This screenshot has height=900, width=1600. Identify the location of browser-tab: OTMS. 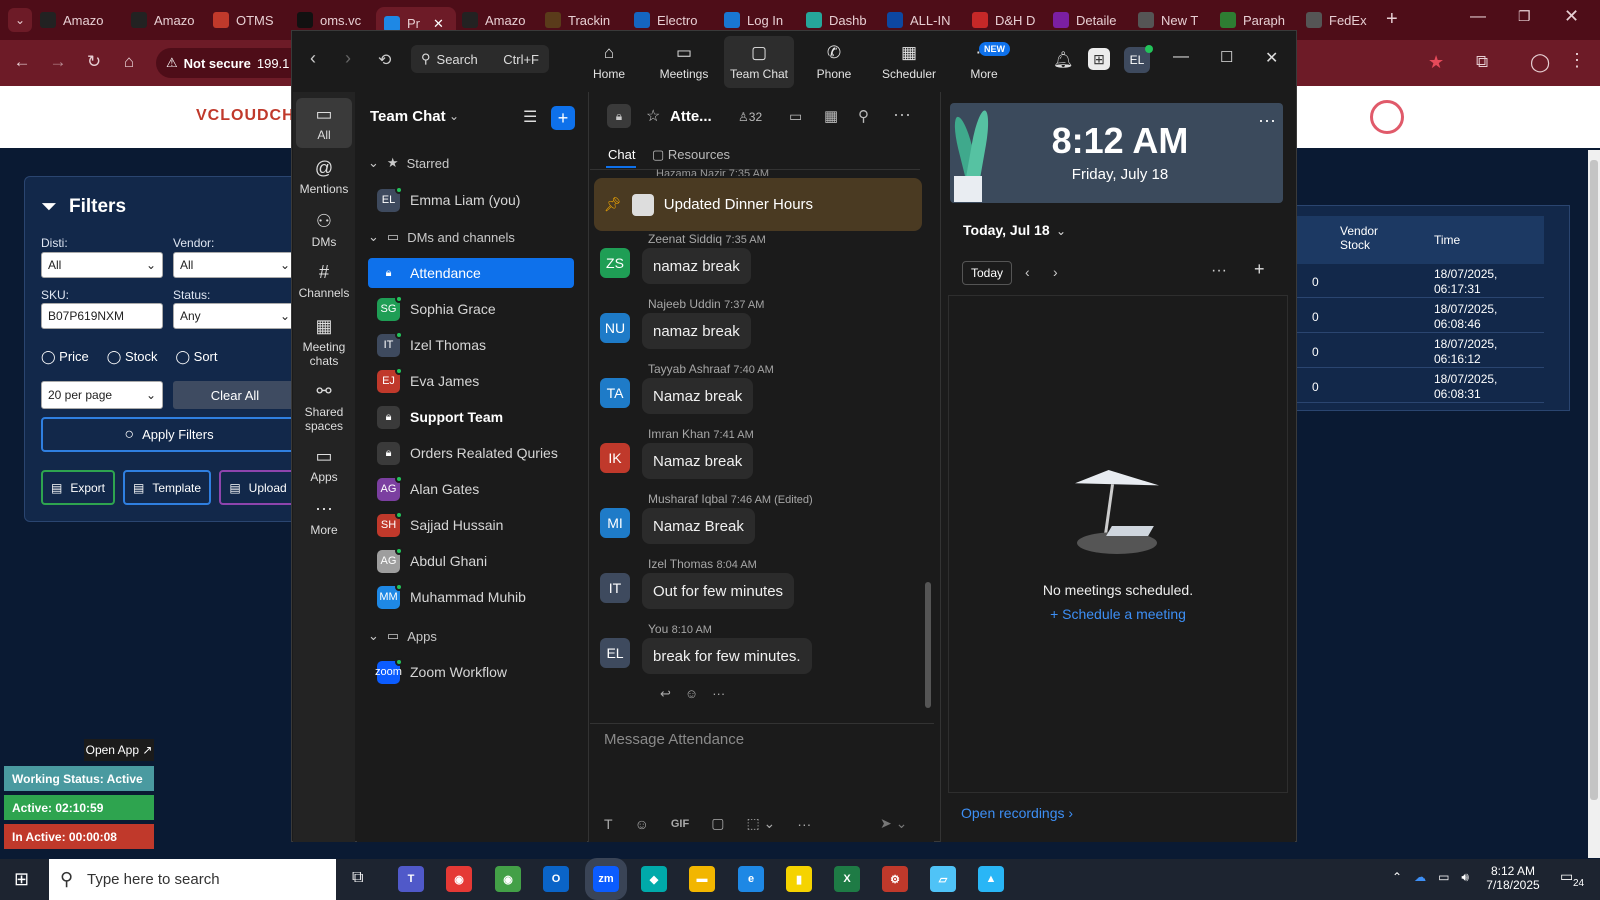
(253, 20).